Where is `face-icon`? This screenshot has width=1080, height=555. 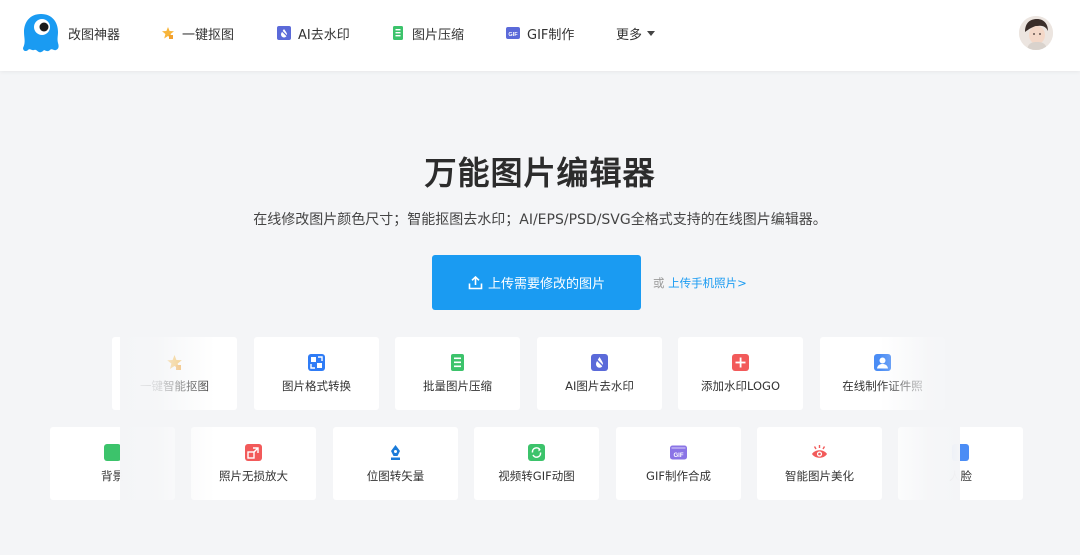 face-icon is located at coordinates (960, 452).